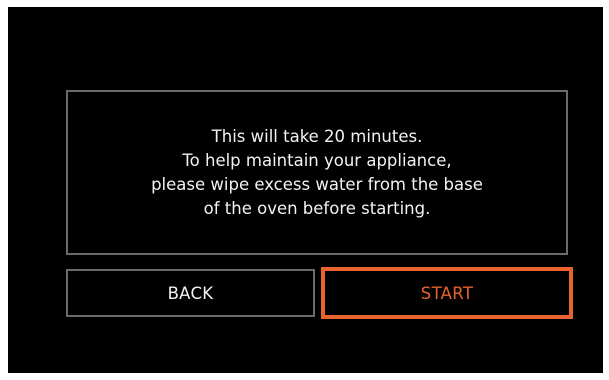 The width and height of the screenshot is (609, 380). Describe the element at coordinates (317, 160) in the screenshot. I see `message-line-2: To help maintain your appliance,` at that location.